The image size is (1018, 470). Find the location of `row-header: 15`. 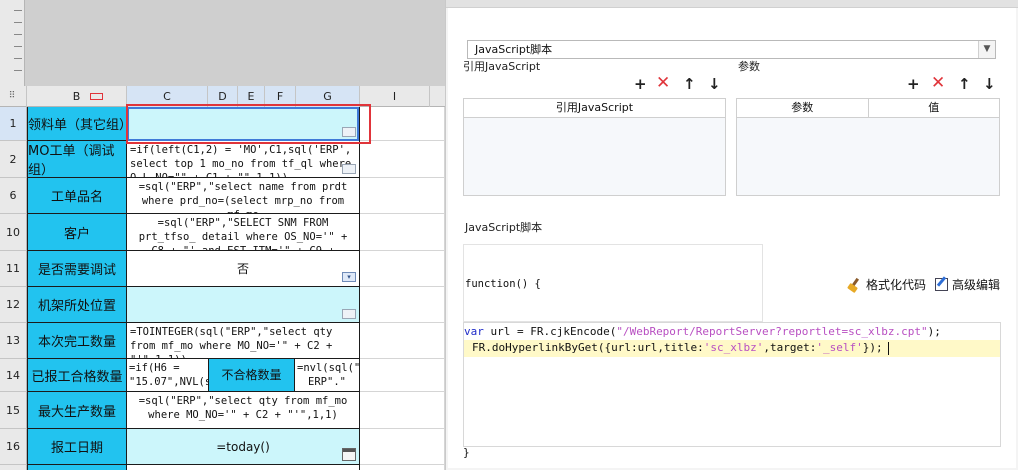

row-header: 15 is located at coordinates (13, 410).